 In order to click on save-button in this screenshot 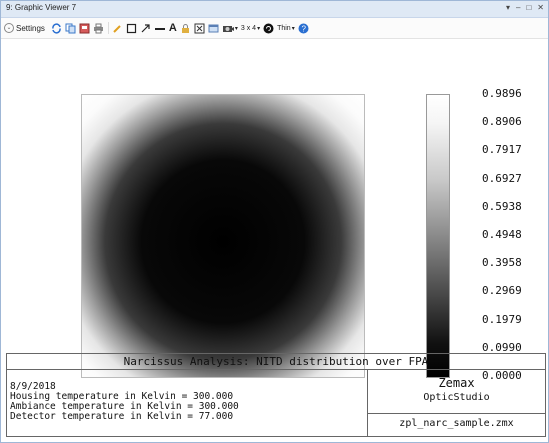, I will do `click(84, 28)`.